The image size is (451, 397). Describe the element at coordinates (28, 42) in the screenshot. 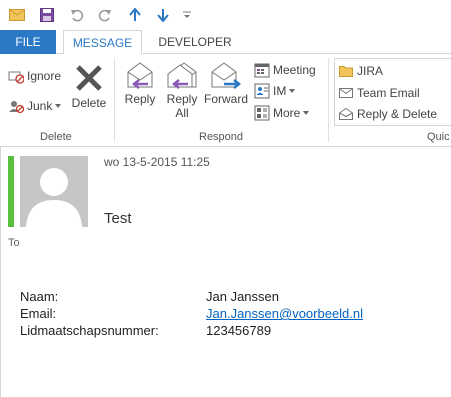

I see `tab-file: FILE` at that location.